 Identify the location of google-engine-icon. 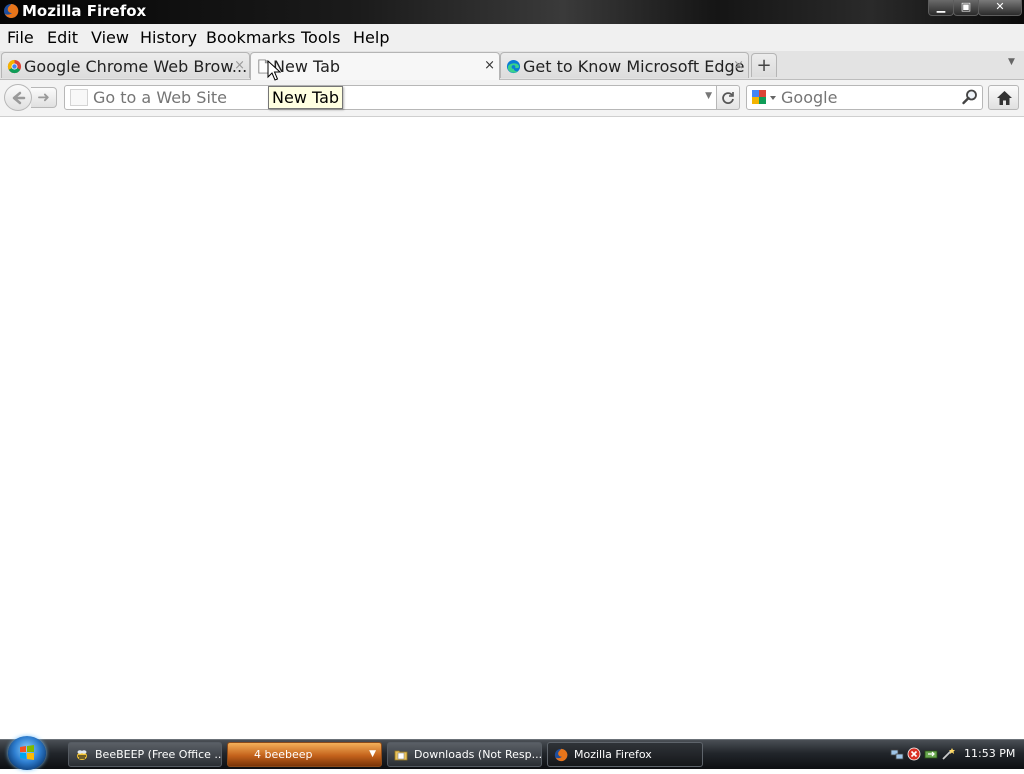
(764, 97).